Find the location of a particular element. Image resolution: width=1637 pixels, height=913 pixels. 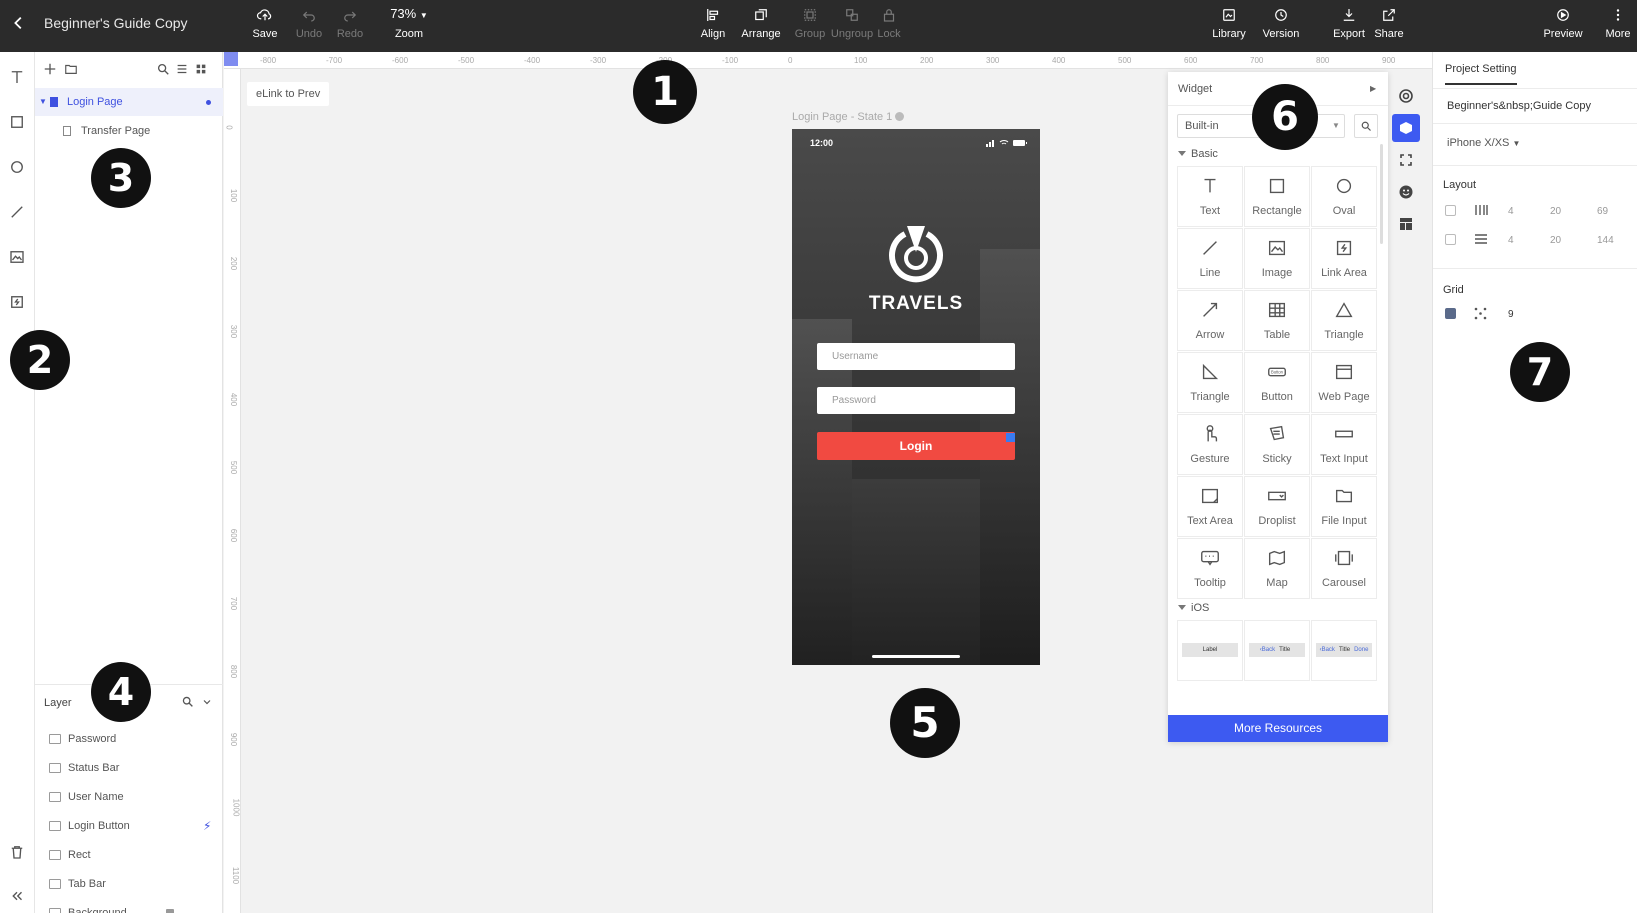

share-button: Share is located at coordinates (1389, 26).